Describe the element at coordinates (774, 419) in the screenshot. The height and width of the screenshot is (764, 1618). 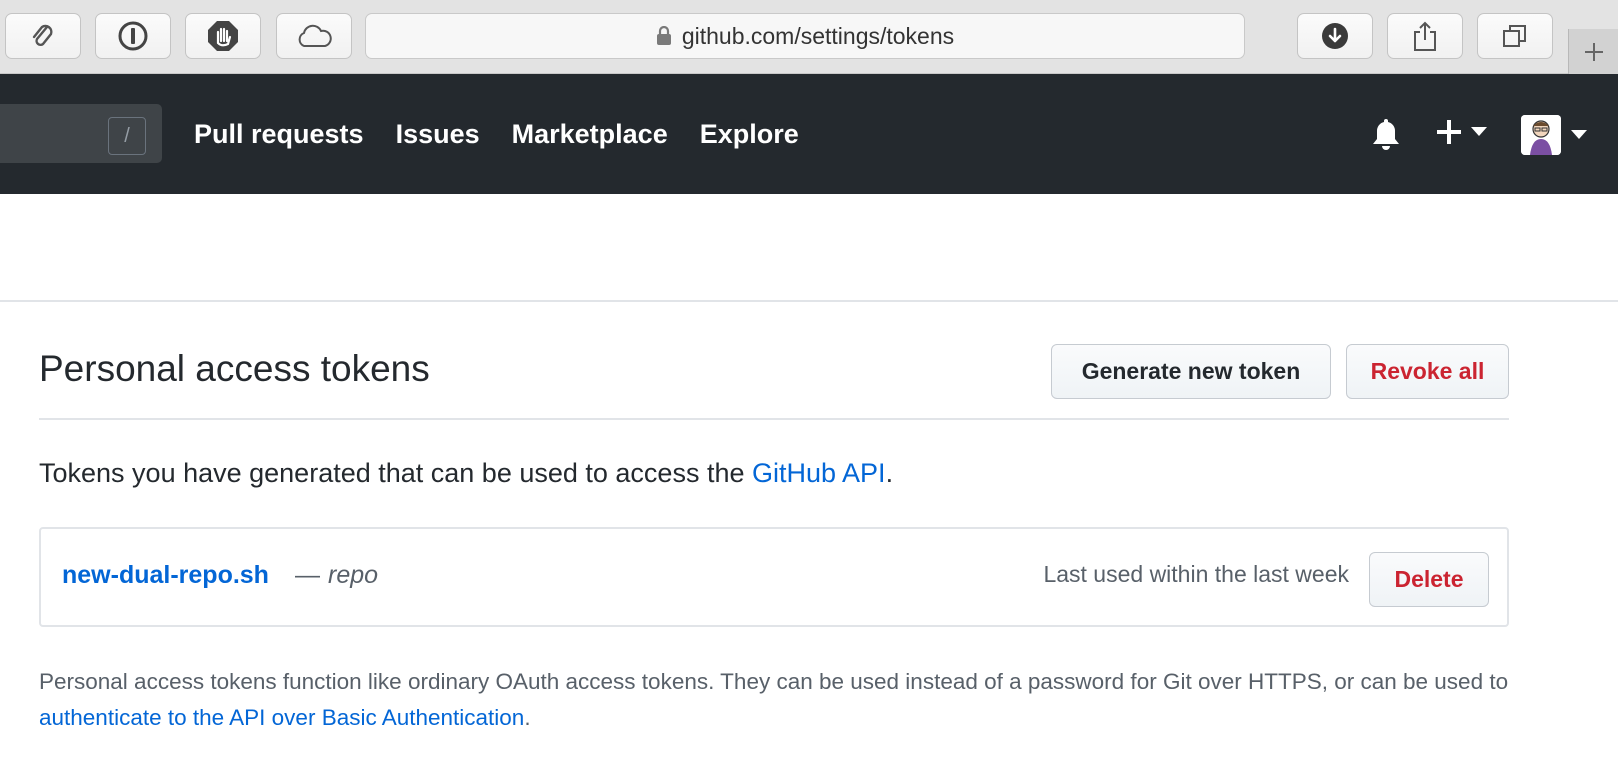
I see `title-divider` at that location.